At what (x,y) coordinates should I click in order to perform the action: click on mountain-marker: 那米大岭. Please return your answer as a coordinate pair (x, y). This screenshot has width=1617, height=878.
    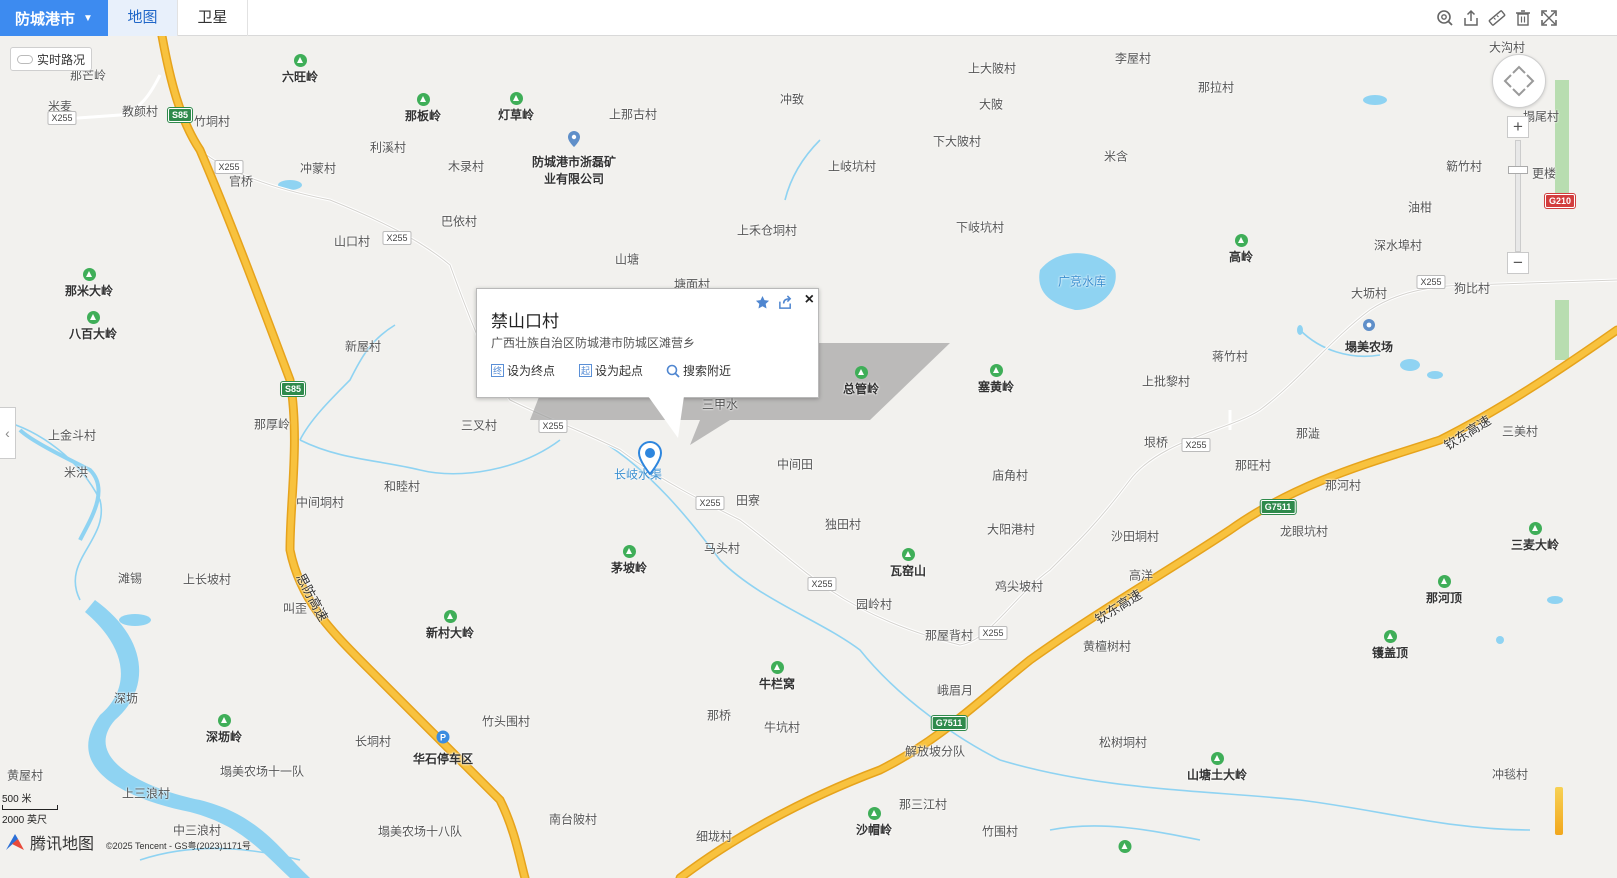
    Looking at the image, I should click on (89, 283).